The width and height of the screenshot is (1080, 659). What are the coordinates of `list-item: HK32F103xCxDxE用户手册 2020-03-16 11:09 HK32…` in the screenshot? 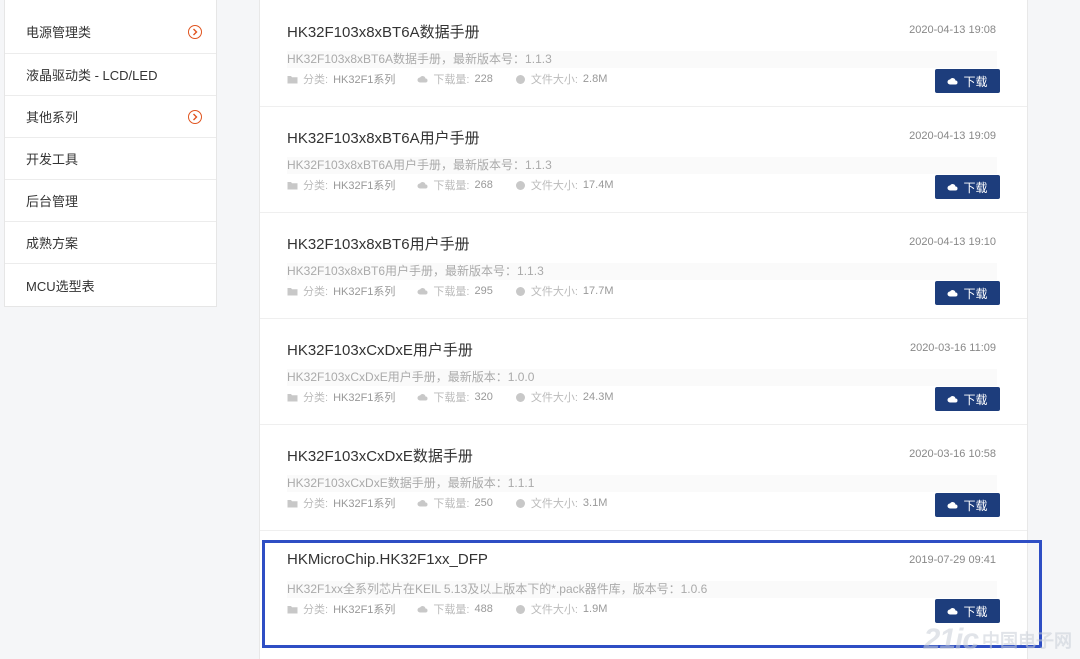 It's located at (643, 371).